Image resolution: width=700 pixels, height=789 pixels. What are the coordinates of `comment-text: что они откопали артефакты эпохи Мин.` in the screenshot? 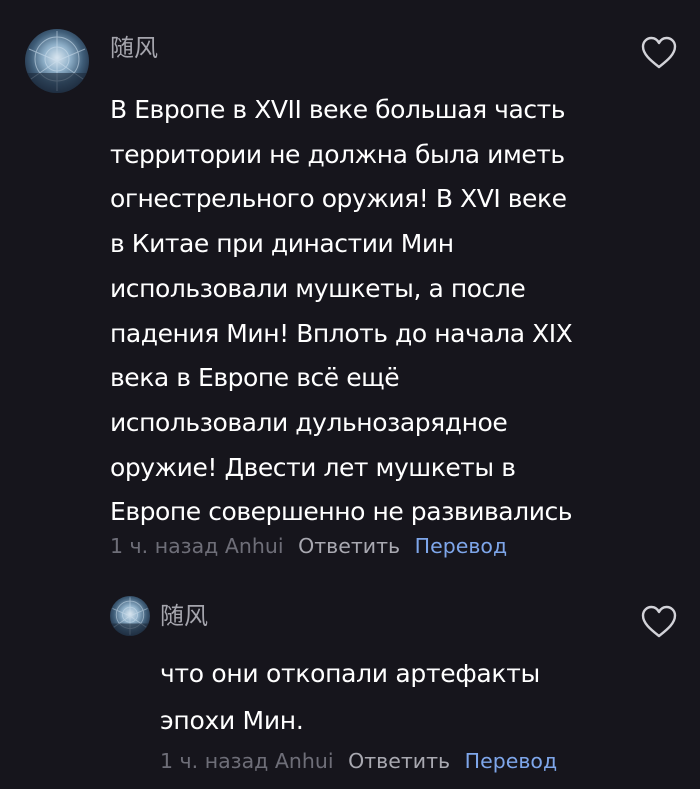 It's located at (350, 697).